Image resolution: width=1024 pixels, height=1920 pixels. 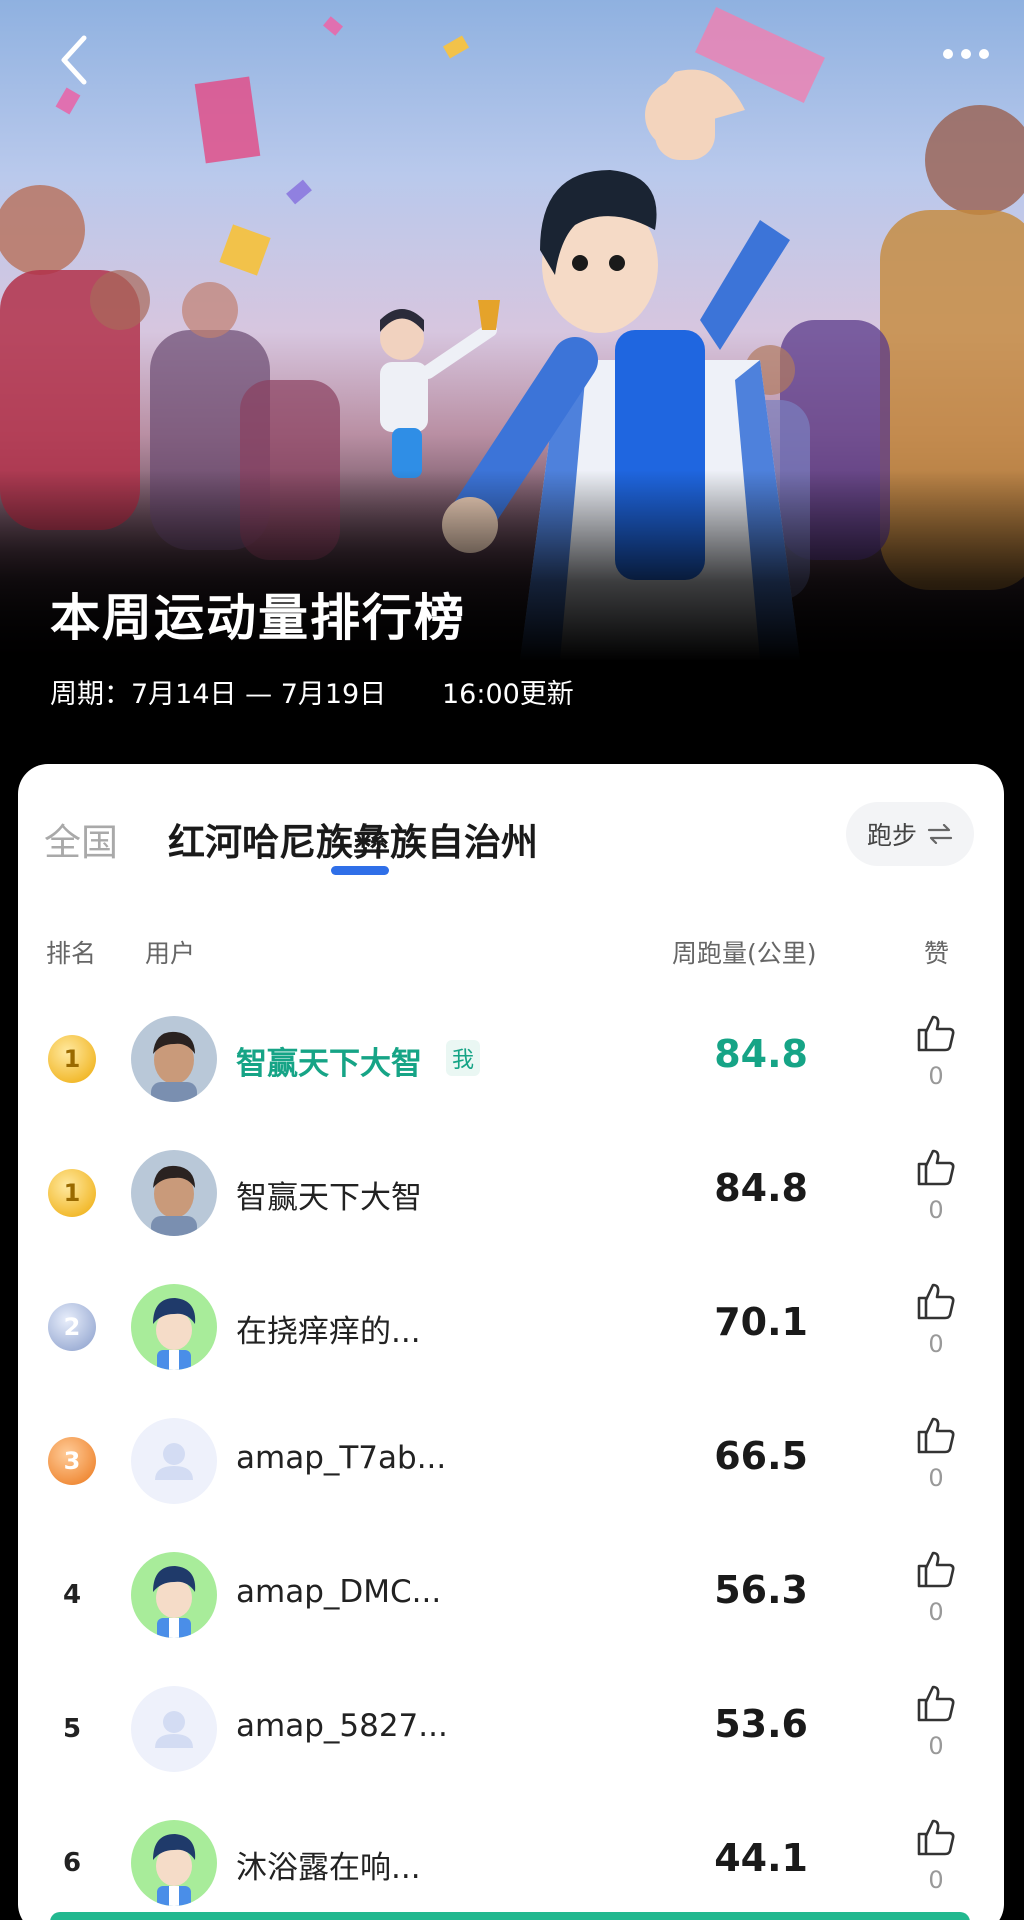 I want to click on active-tab-indicator, so click(x=360, y=870).